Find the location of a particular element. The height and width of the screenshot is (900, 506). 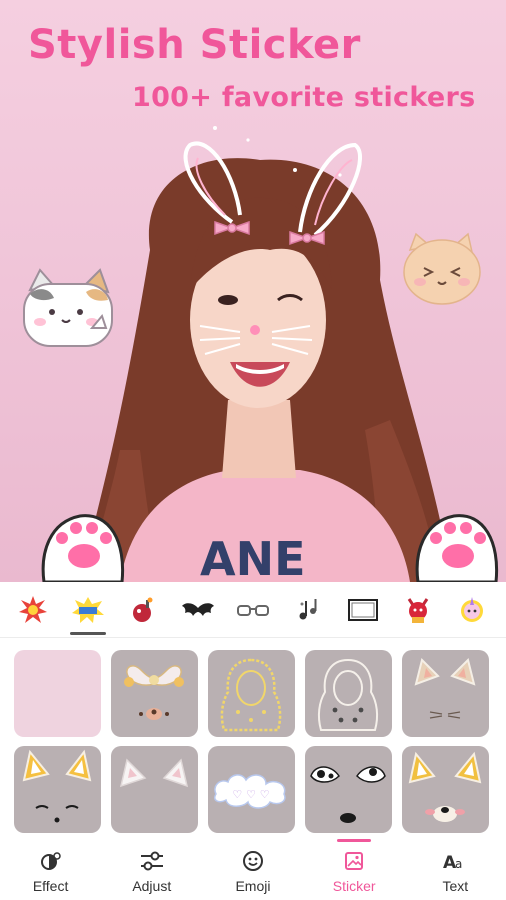

nav-sticker: Sticker is located at coordinates (354, 866).